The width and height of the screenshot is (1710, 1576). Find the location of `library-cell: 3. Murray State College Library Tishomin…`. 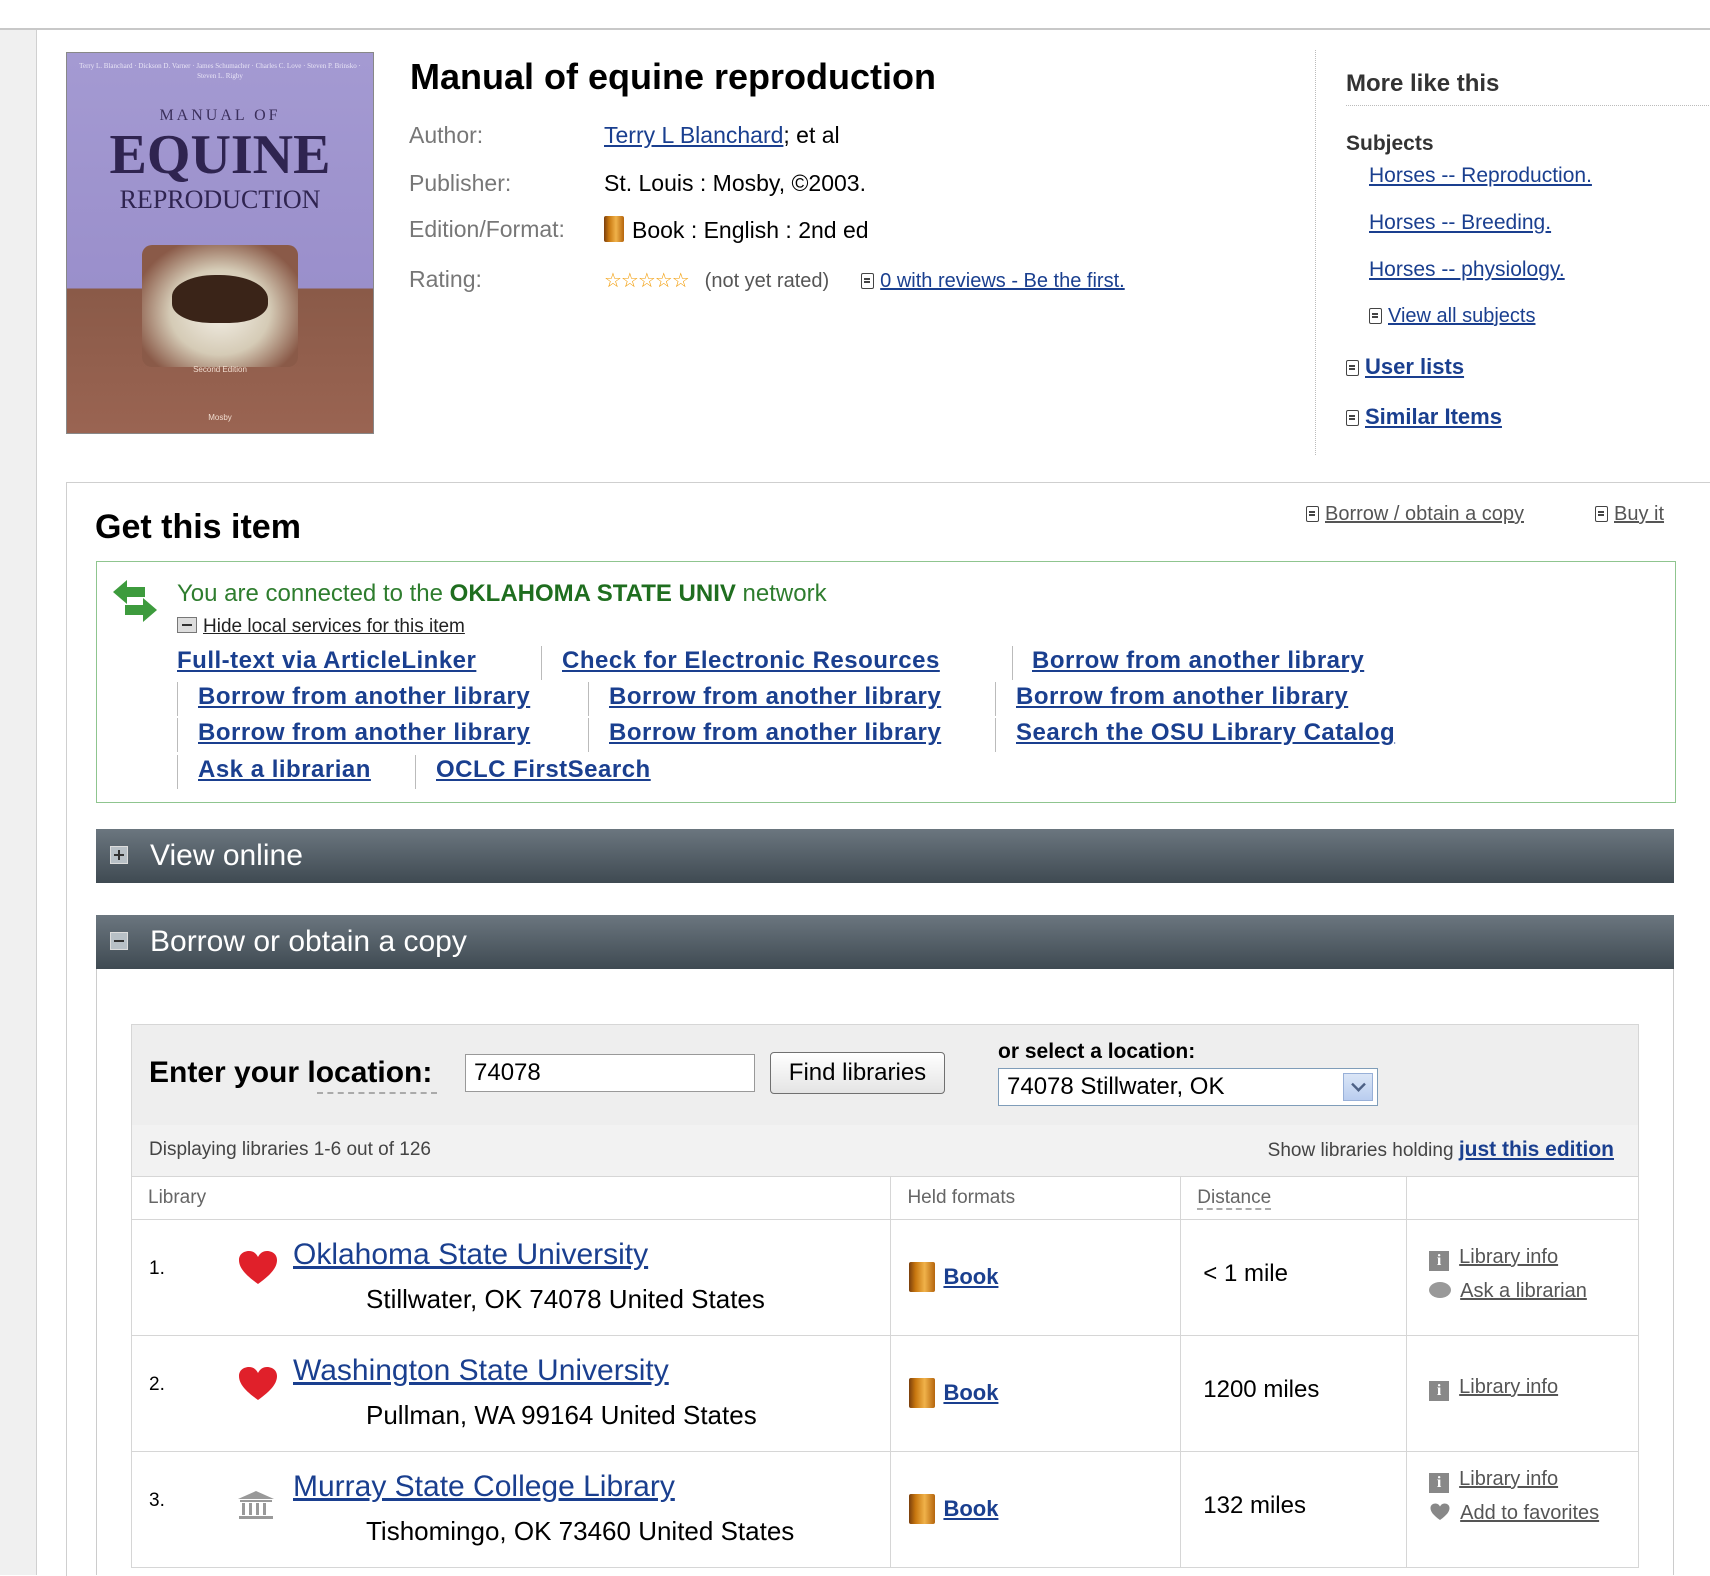

library-cell: 3. Murray State College Library Tishomin… is located at coordinates (511, 1509).